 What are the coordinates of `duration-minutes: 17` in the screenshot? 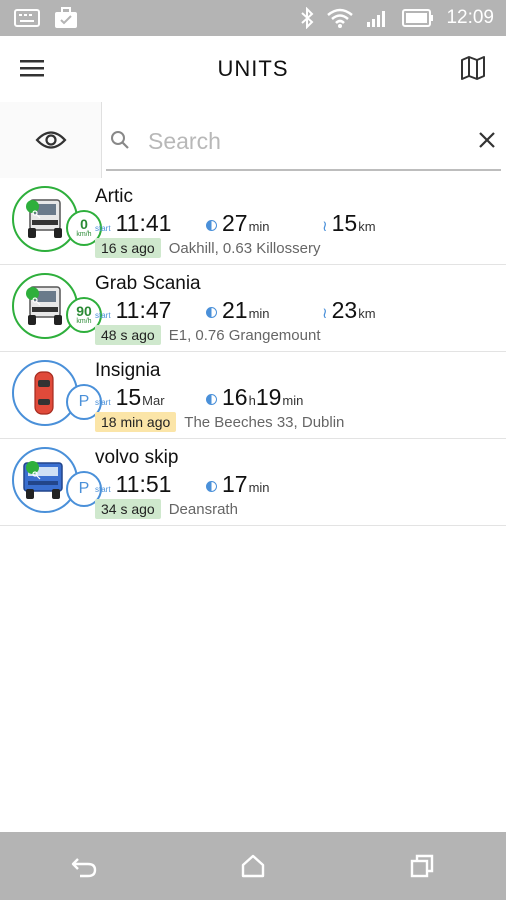 It's located at (235, 484).